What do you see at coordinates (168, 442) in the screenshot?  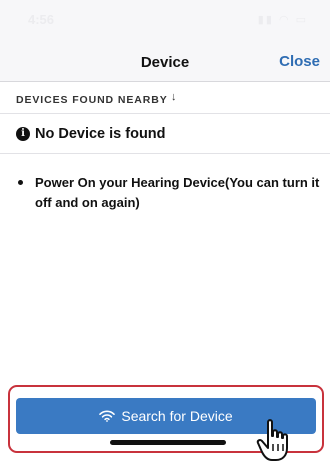 I see `home-indicator` at bounding box center [168, 442].